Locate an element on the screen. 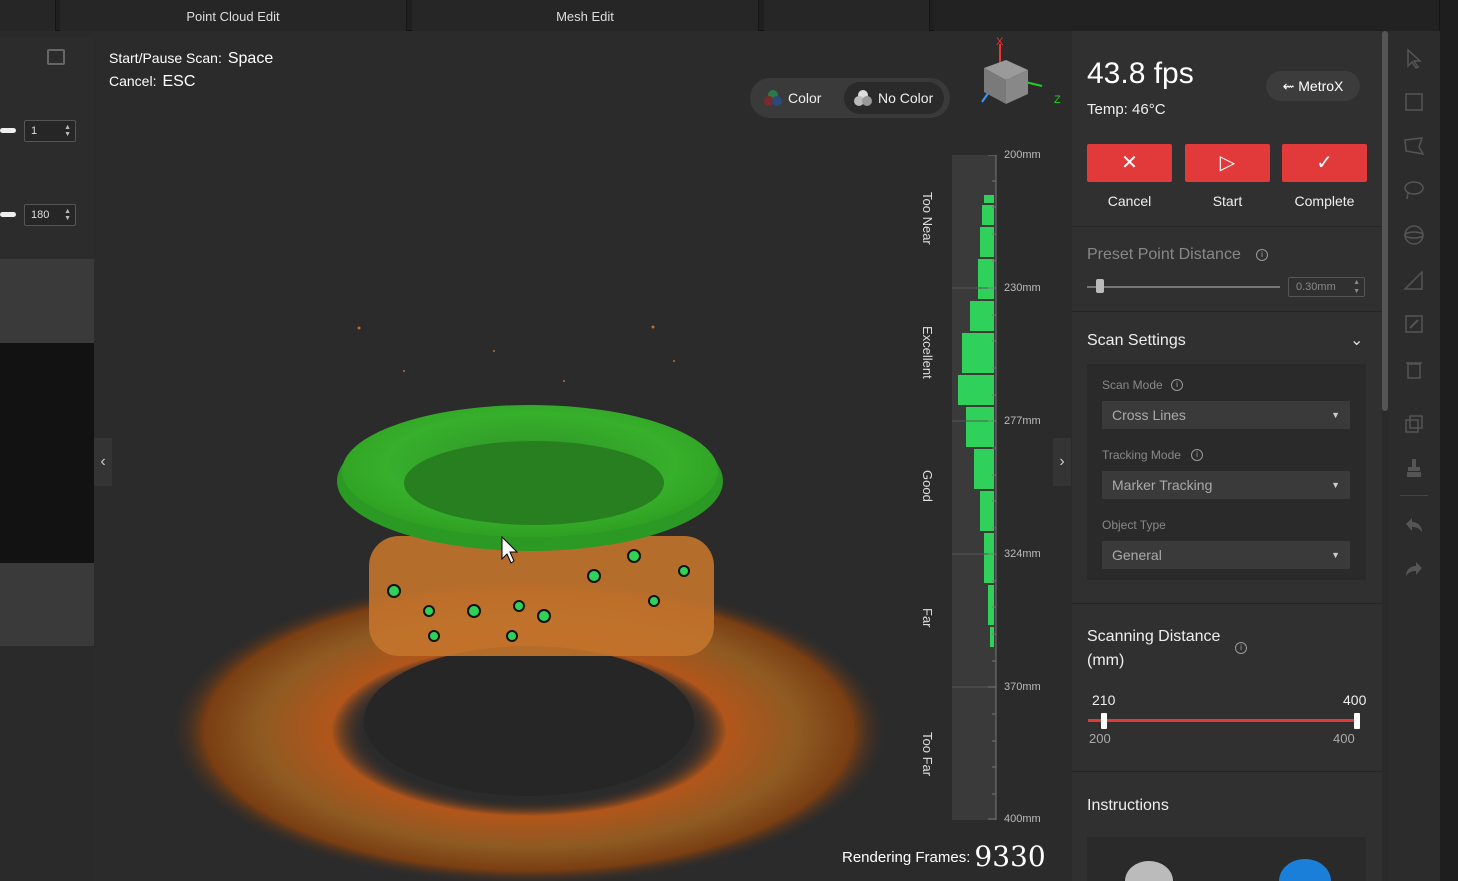 The width and height of the screenshot is (1458, 881). swap-arrow-icon: ⇜ is located at coordinates (1288, 86).